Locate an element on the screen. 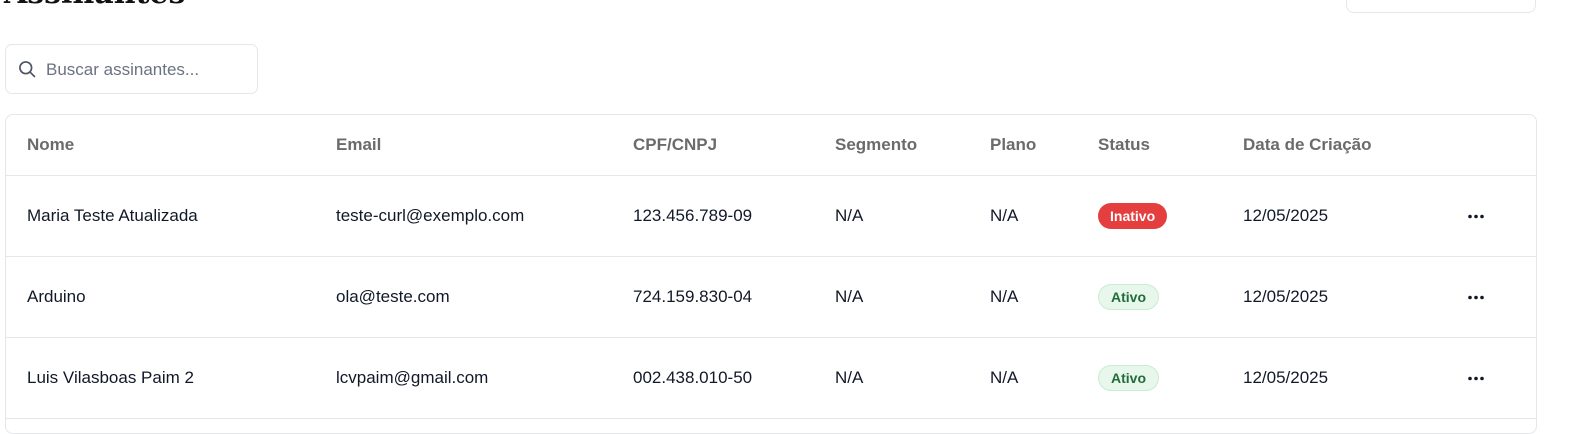 This screenshot has width=1577, height=434. cell-email: ola@teste.com is located at coordinates (393, 296).